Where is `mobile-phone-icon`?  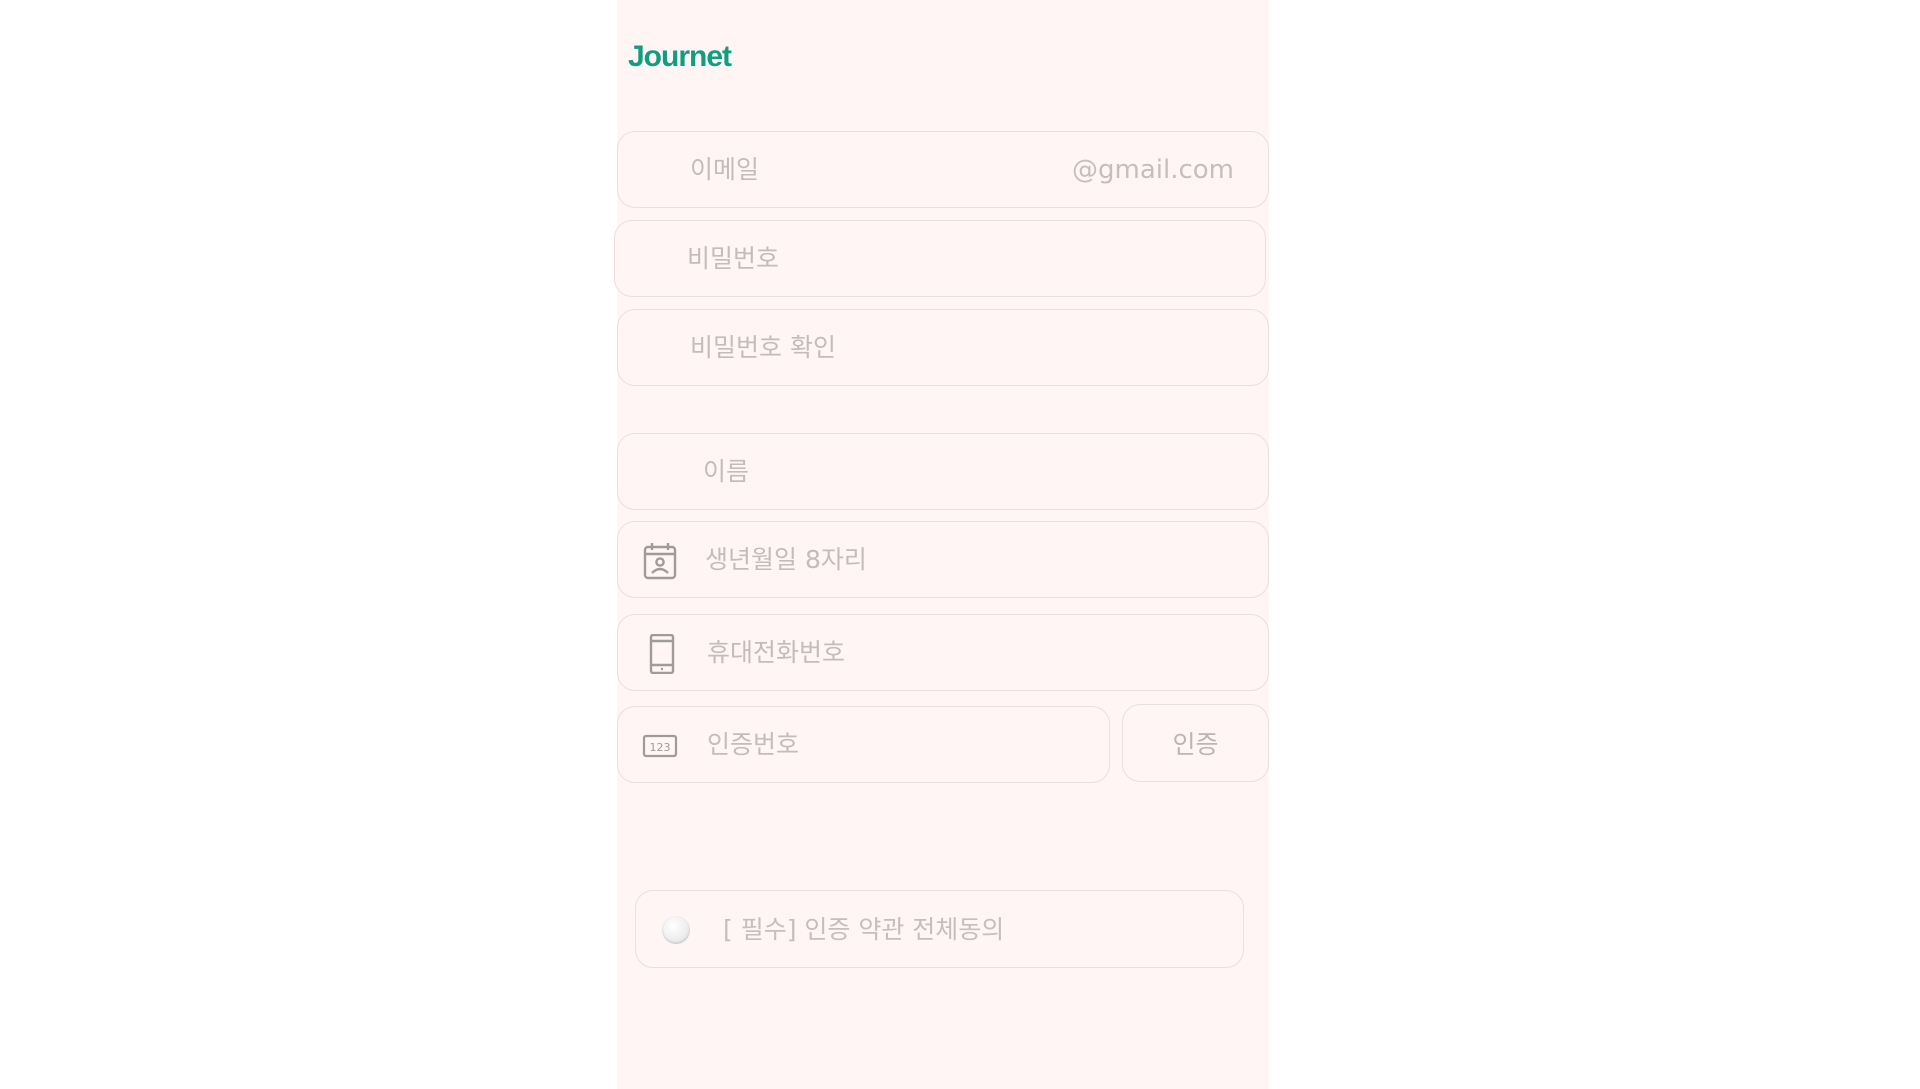 mobile-phone-icon is located at coordinates (662, 654).